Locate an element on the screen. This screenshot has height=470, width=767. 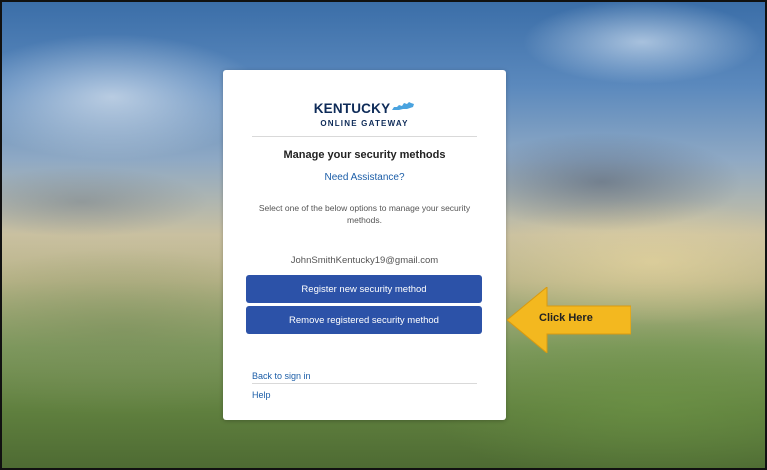
kentucky-online-gateway-logo: KENTUCKY ONLINE GATEWAY is located at coordinates (364, 114).